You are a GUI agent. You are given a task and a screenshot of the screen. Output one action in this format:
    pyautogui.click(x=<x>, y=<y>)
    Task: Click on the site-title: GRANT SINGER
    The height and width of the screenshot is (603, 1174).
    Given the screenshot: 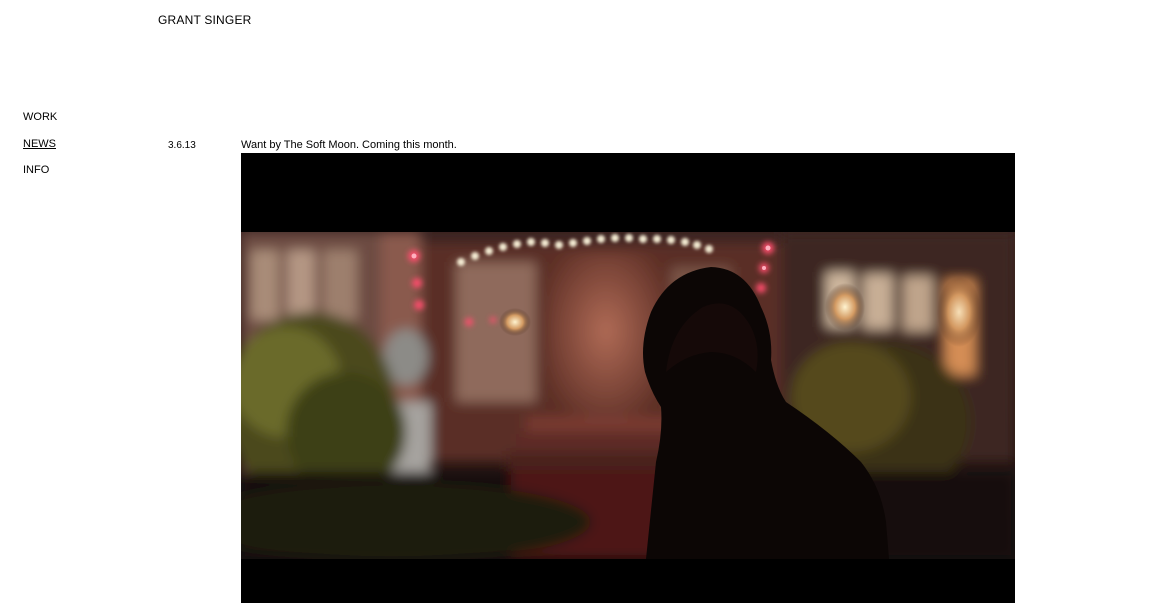 What is the action you would take?
    pyautogui.click(x=205, y=20)
    